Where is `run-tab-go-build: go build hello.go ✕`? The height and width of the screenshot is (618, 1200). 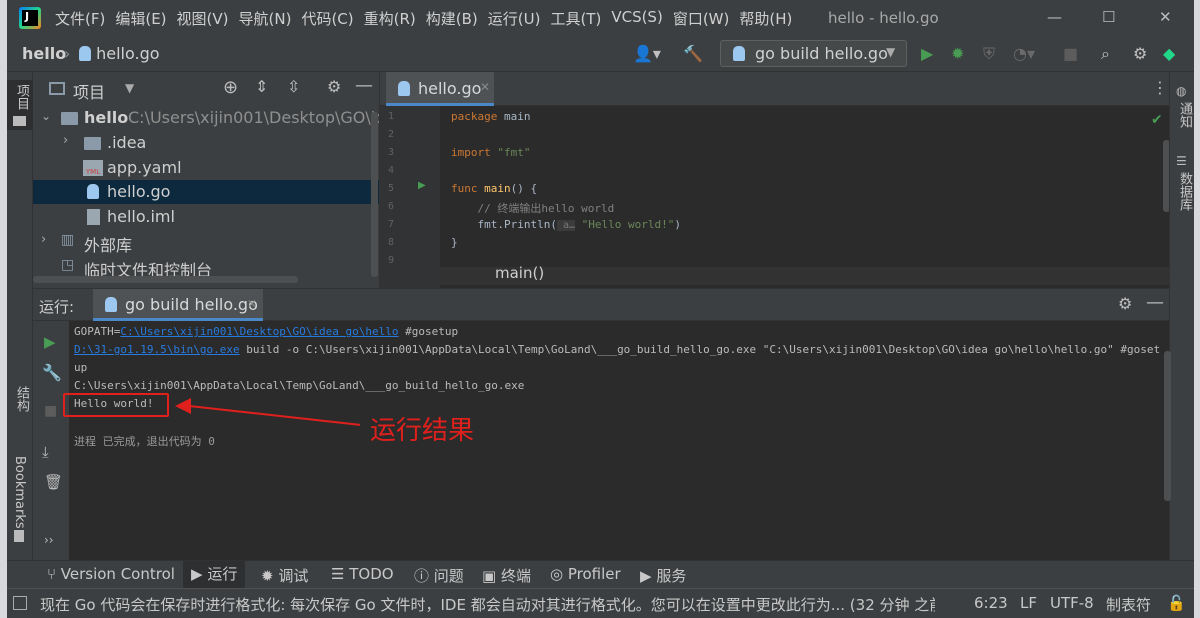
run-tab-go-build: go build hello.go ✕ is located at coordinates (178, 305).